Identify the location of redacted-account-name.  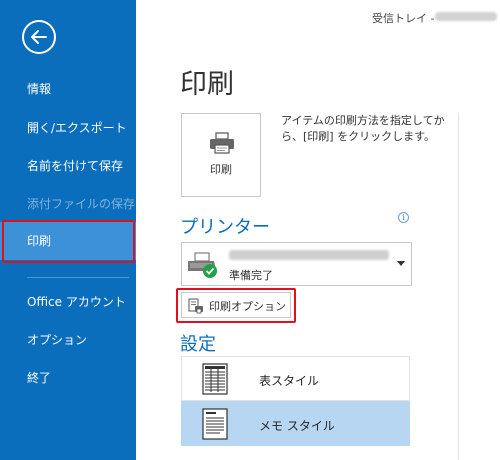
(466, 16).